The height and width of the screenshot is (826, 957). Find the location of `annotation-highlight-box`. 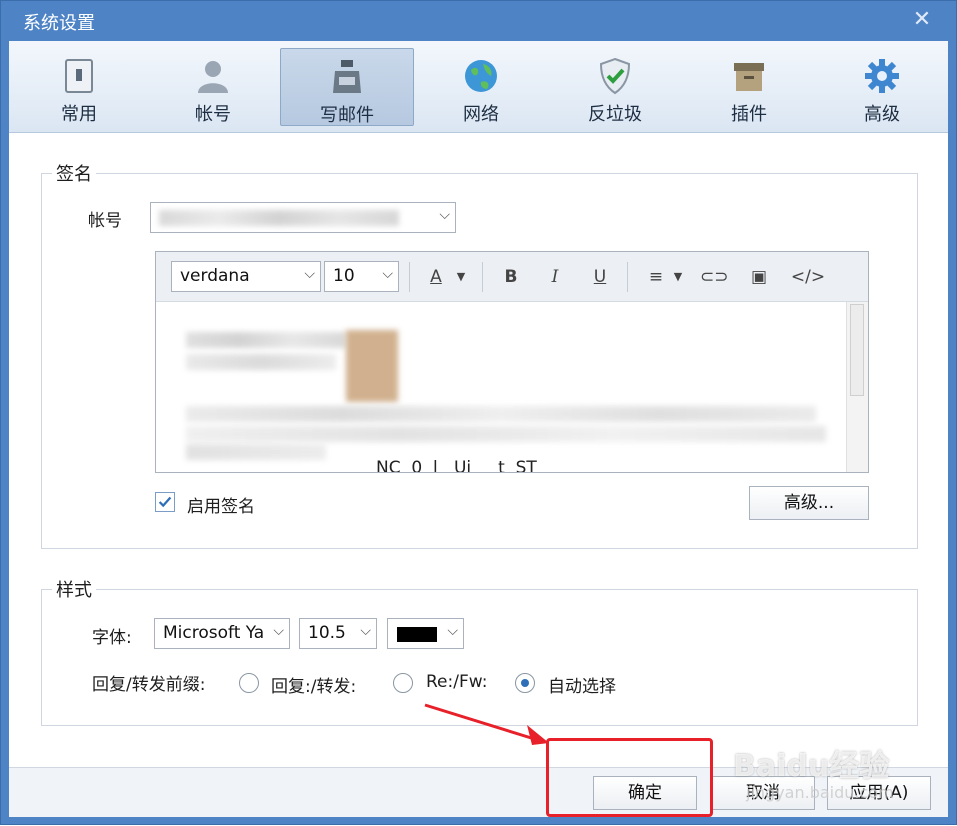

annotation-highlight-box is located at coordinates (629, 777).